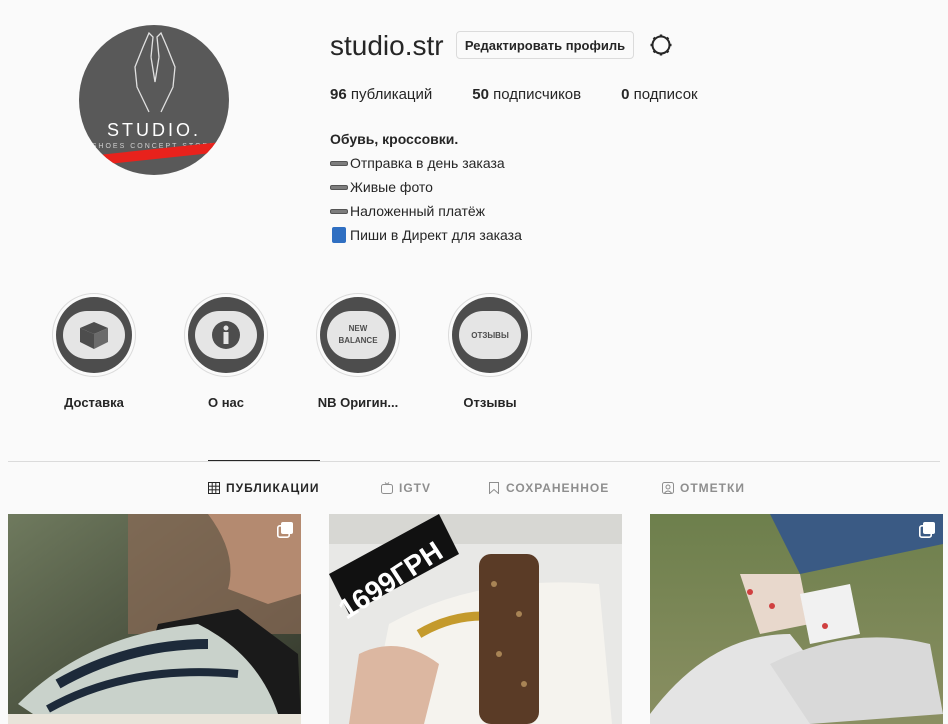  What do you see at coordinates (426, 163) in the screenshot?
I see `bio-line: Отправка в день заказа` at bounding box center [426, 163].